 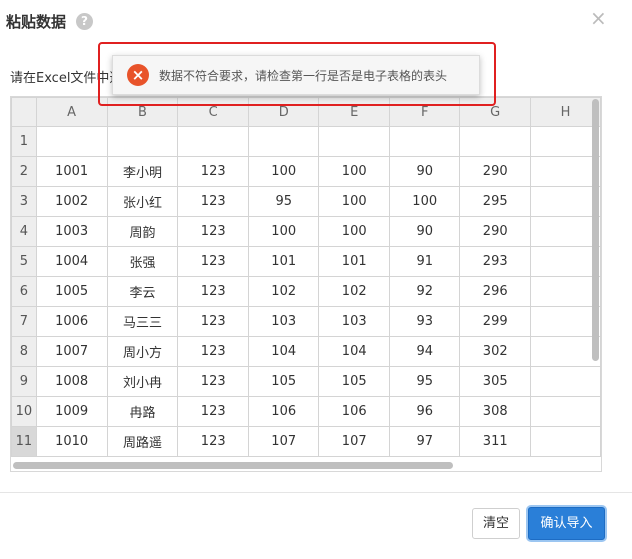 I want to click on help-icon: ?, so click(x=84, y=21).